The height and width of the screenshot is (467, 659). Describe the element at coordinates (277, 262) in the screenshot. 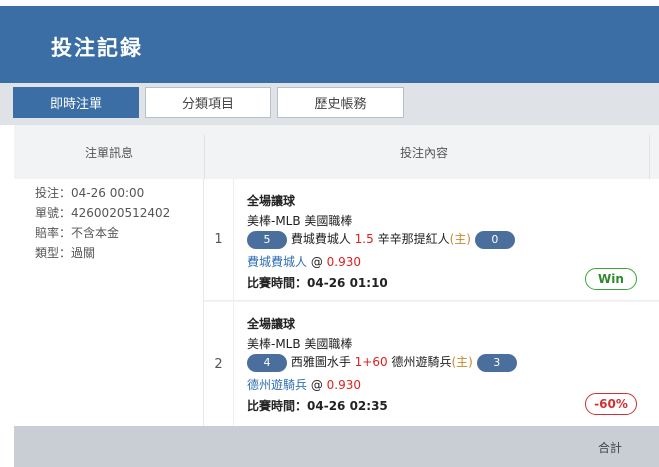

I see `picked-team: 費城費城人` at that location.